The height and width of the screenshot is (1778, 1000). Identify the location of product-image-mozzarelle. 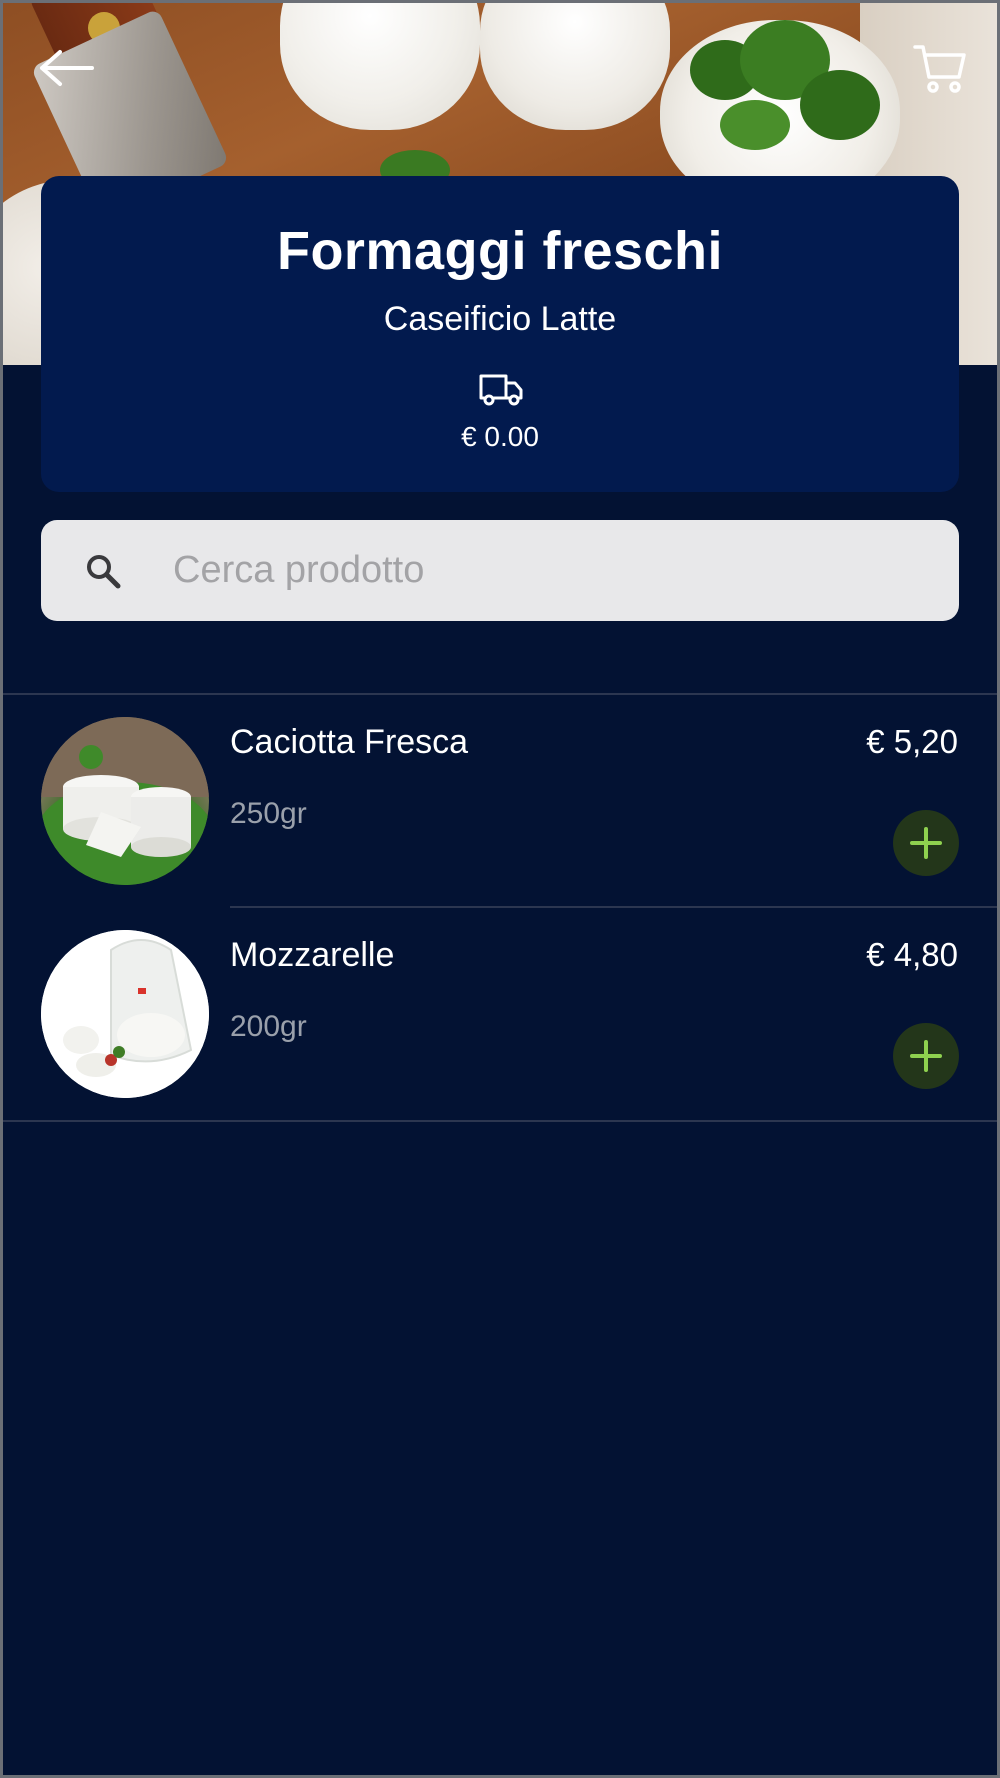
(125, 1014).